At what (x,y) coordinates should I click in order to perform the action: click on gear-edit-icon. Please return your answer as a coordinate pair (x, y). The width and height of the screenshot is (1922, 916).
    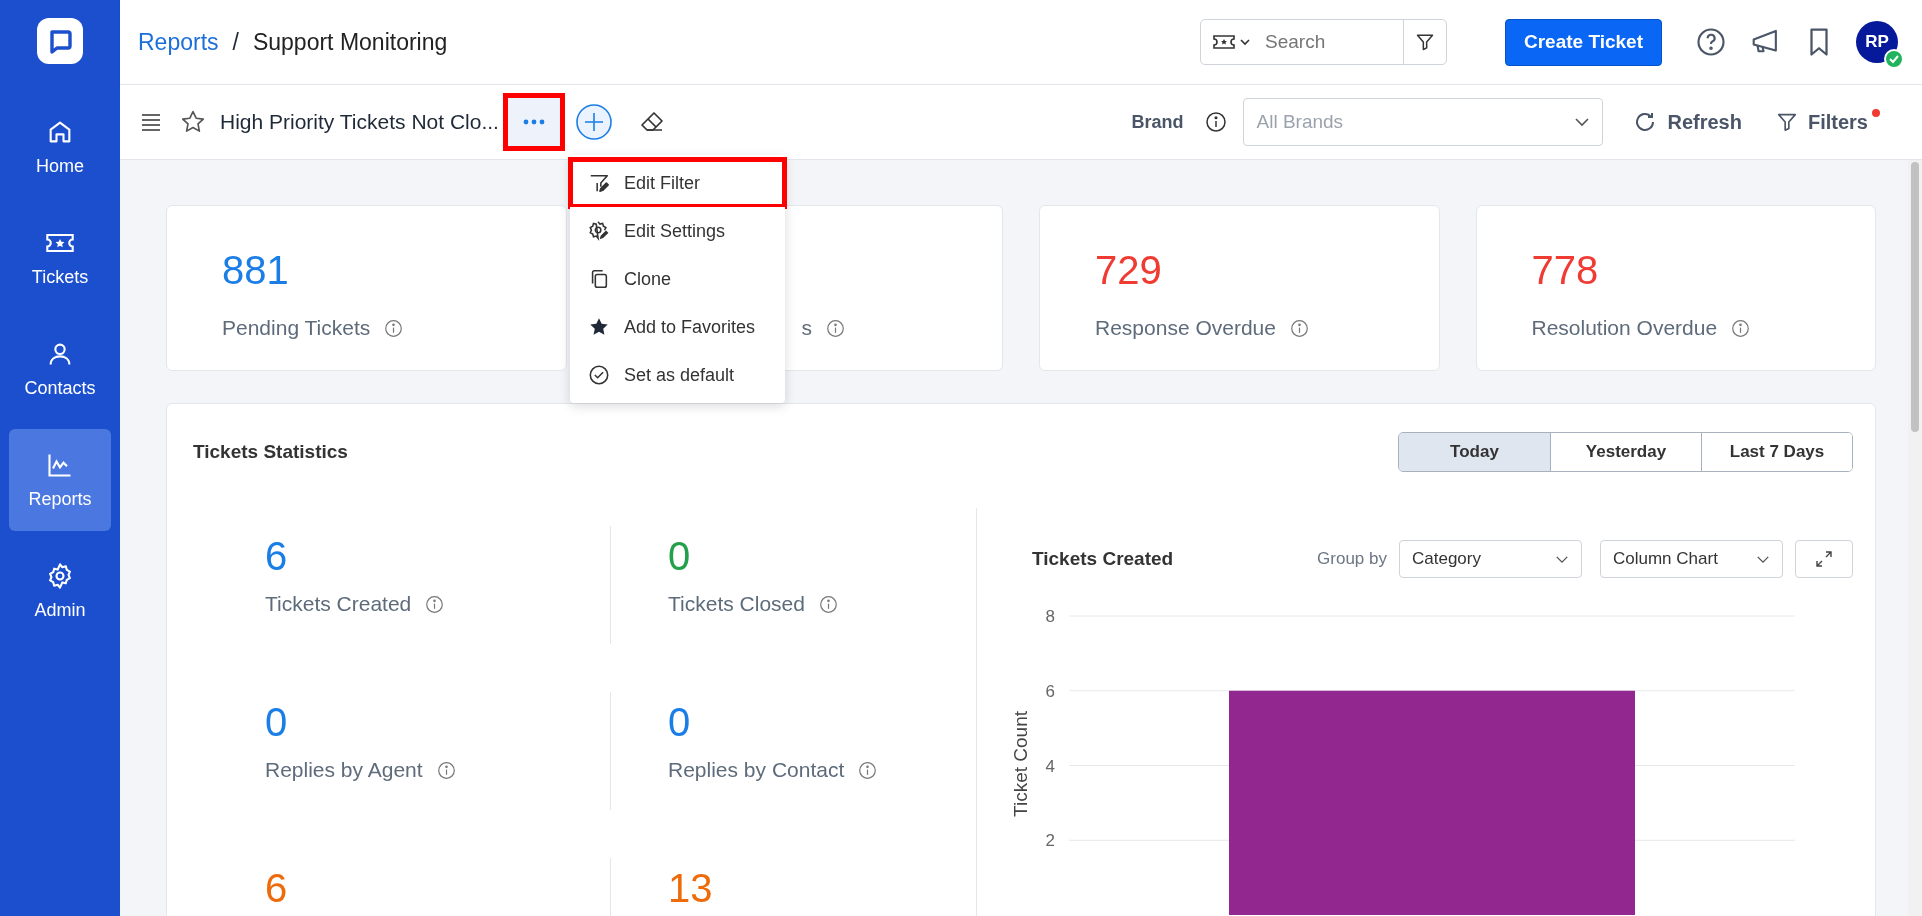
    Looking at the image, I should click on (599, 231).